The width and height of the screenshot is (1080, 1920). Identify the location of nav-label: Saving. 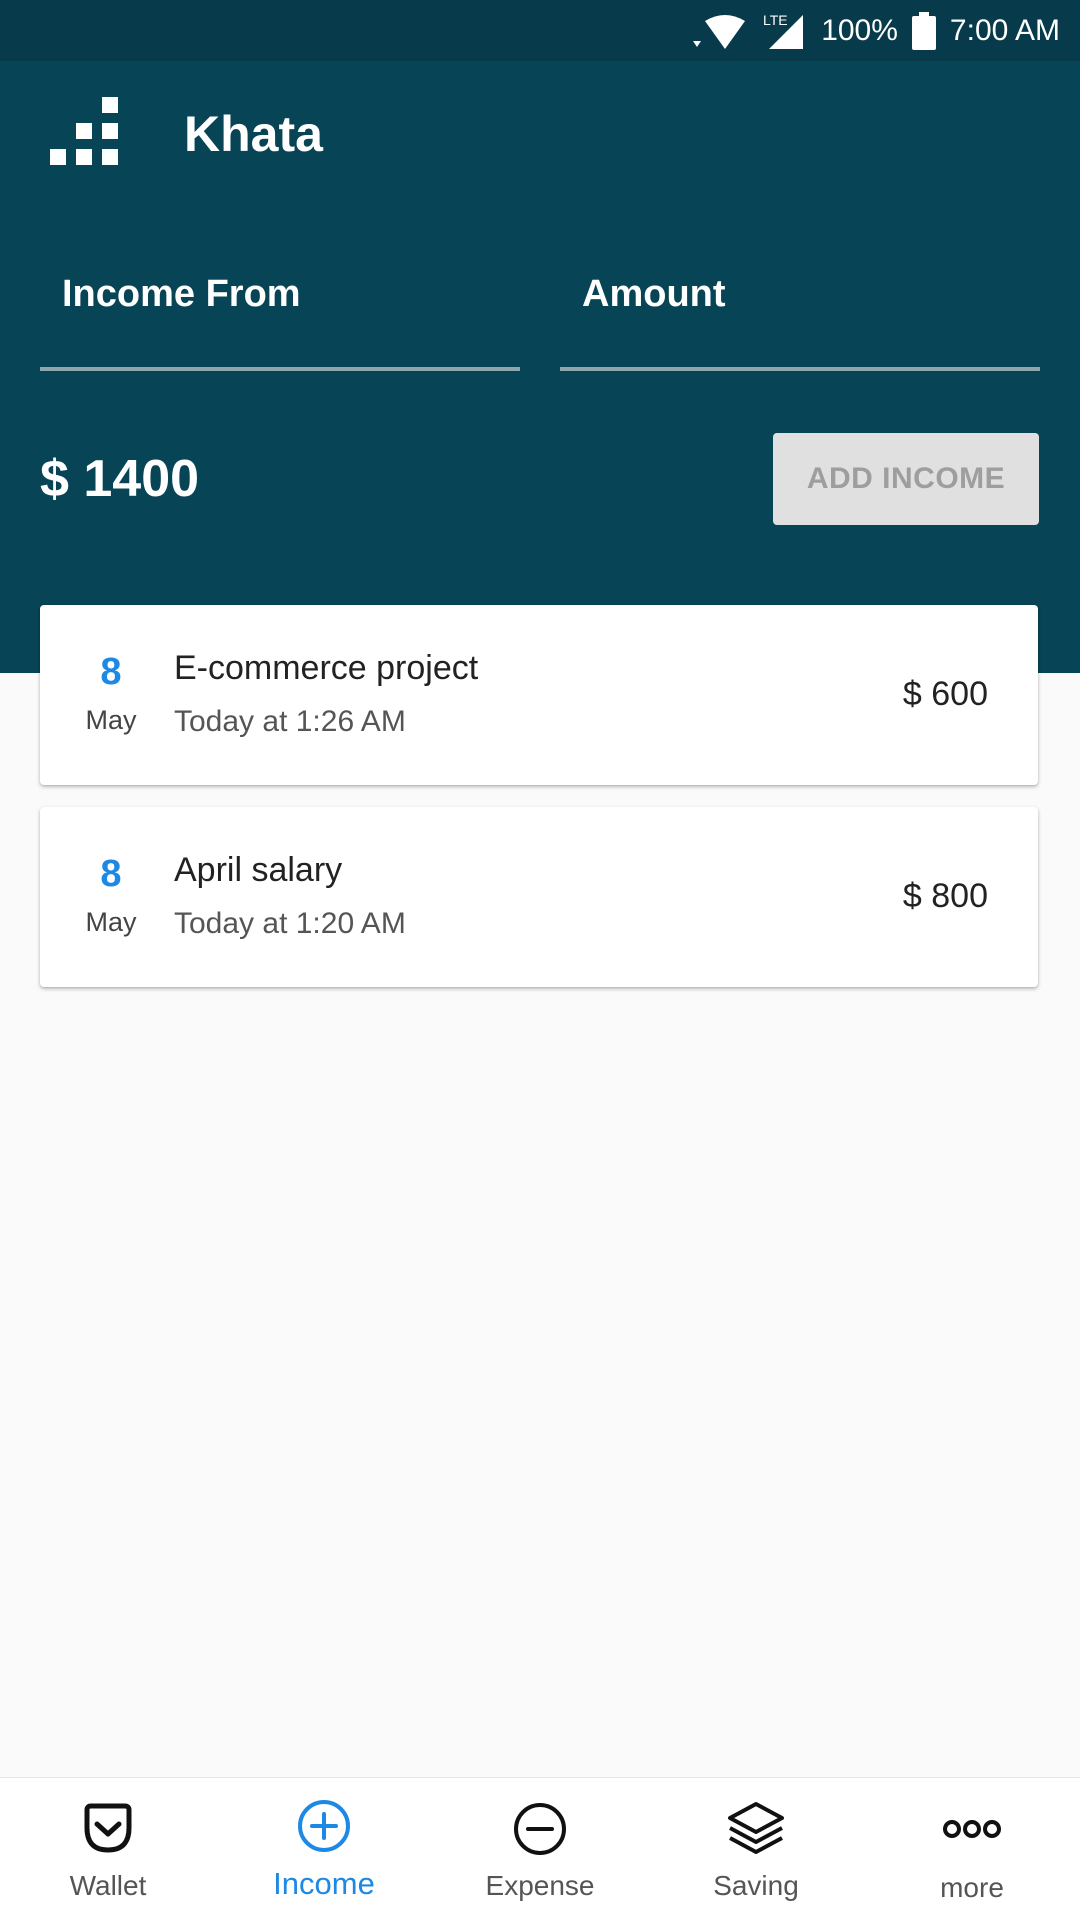
(756, 1885).